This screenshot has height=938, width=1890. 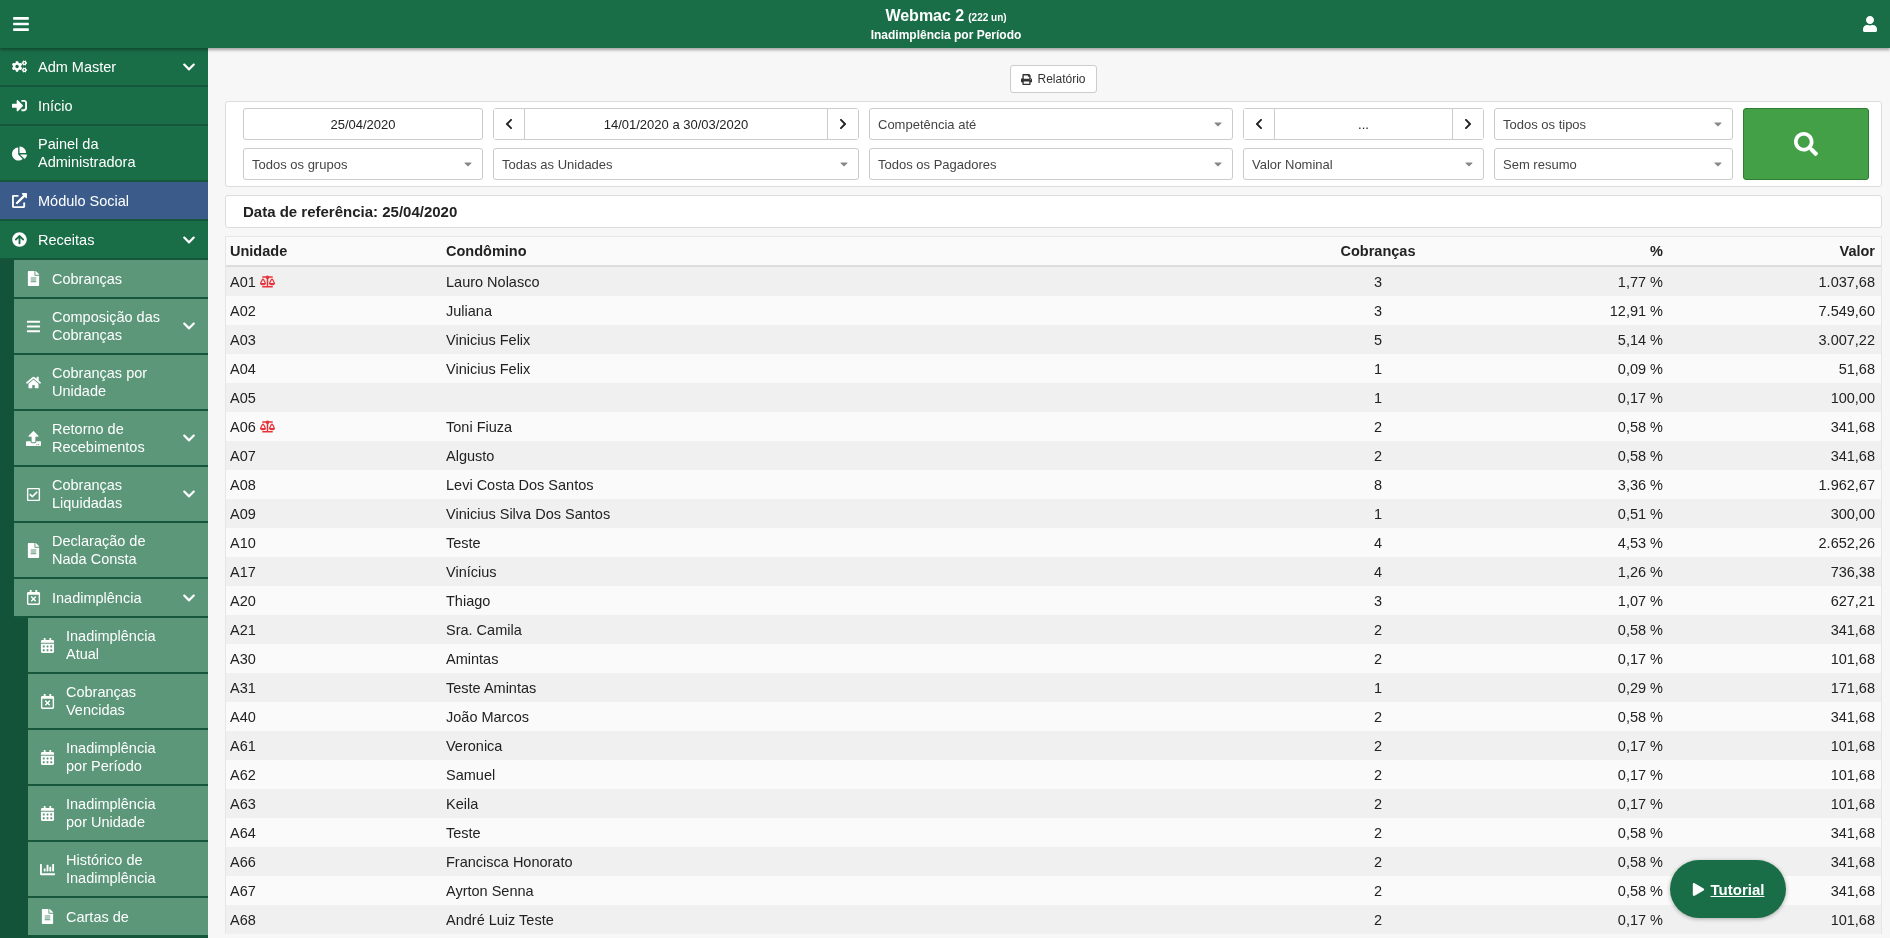 What do you see at coordinates (1378, 484) in the screenshot?
I see `table-cell: 8` at bounding box center [1378, 484].